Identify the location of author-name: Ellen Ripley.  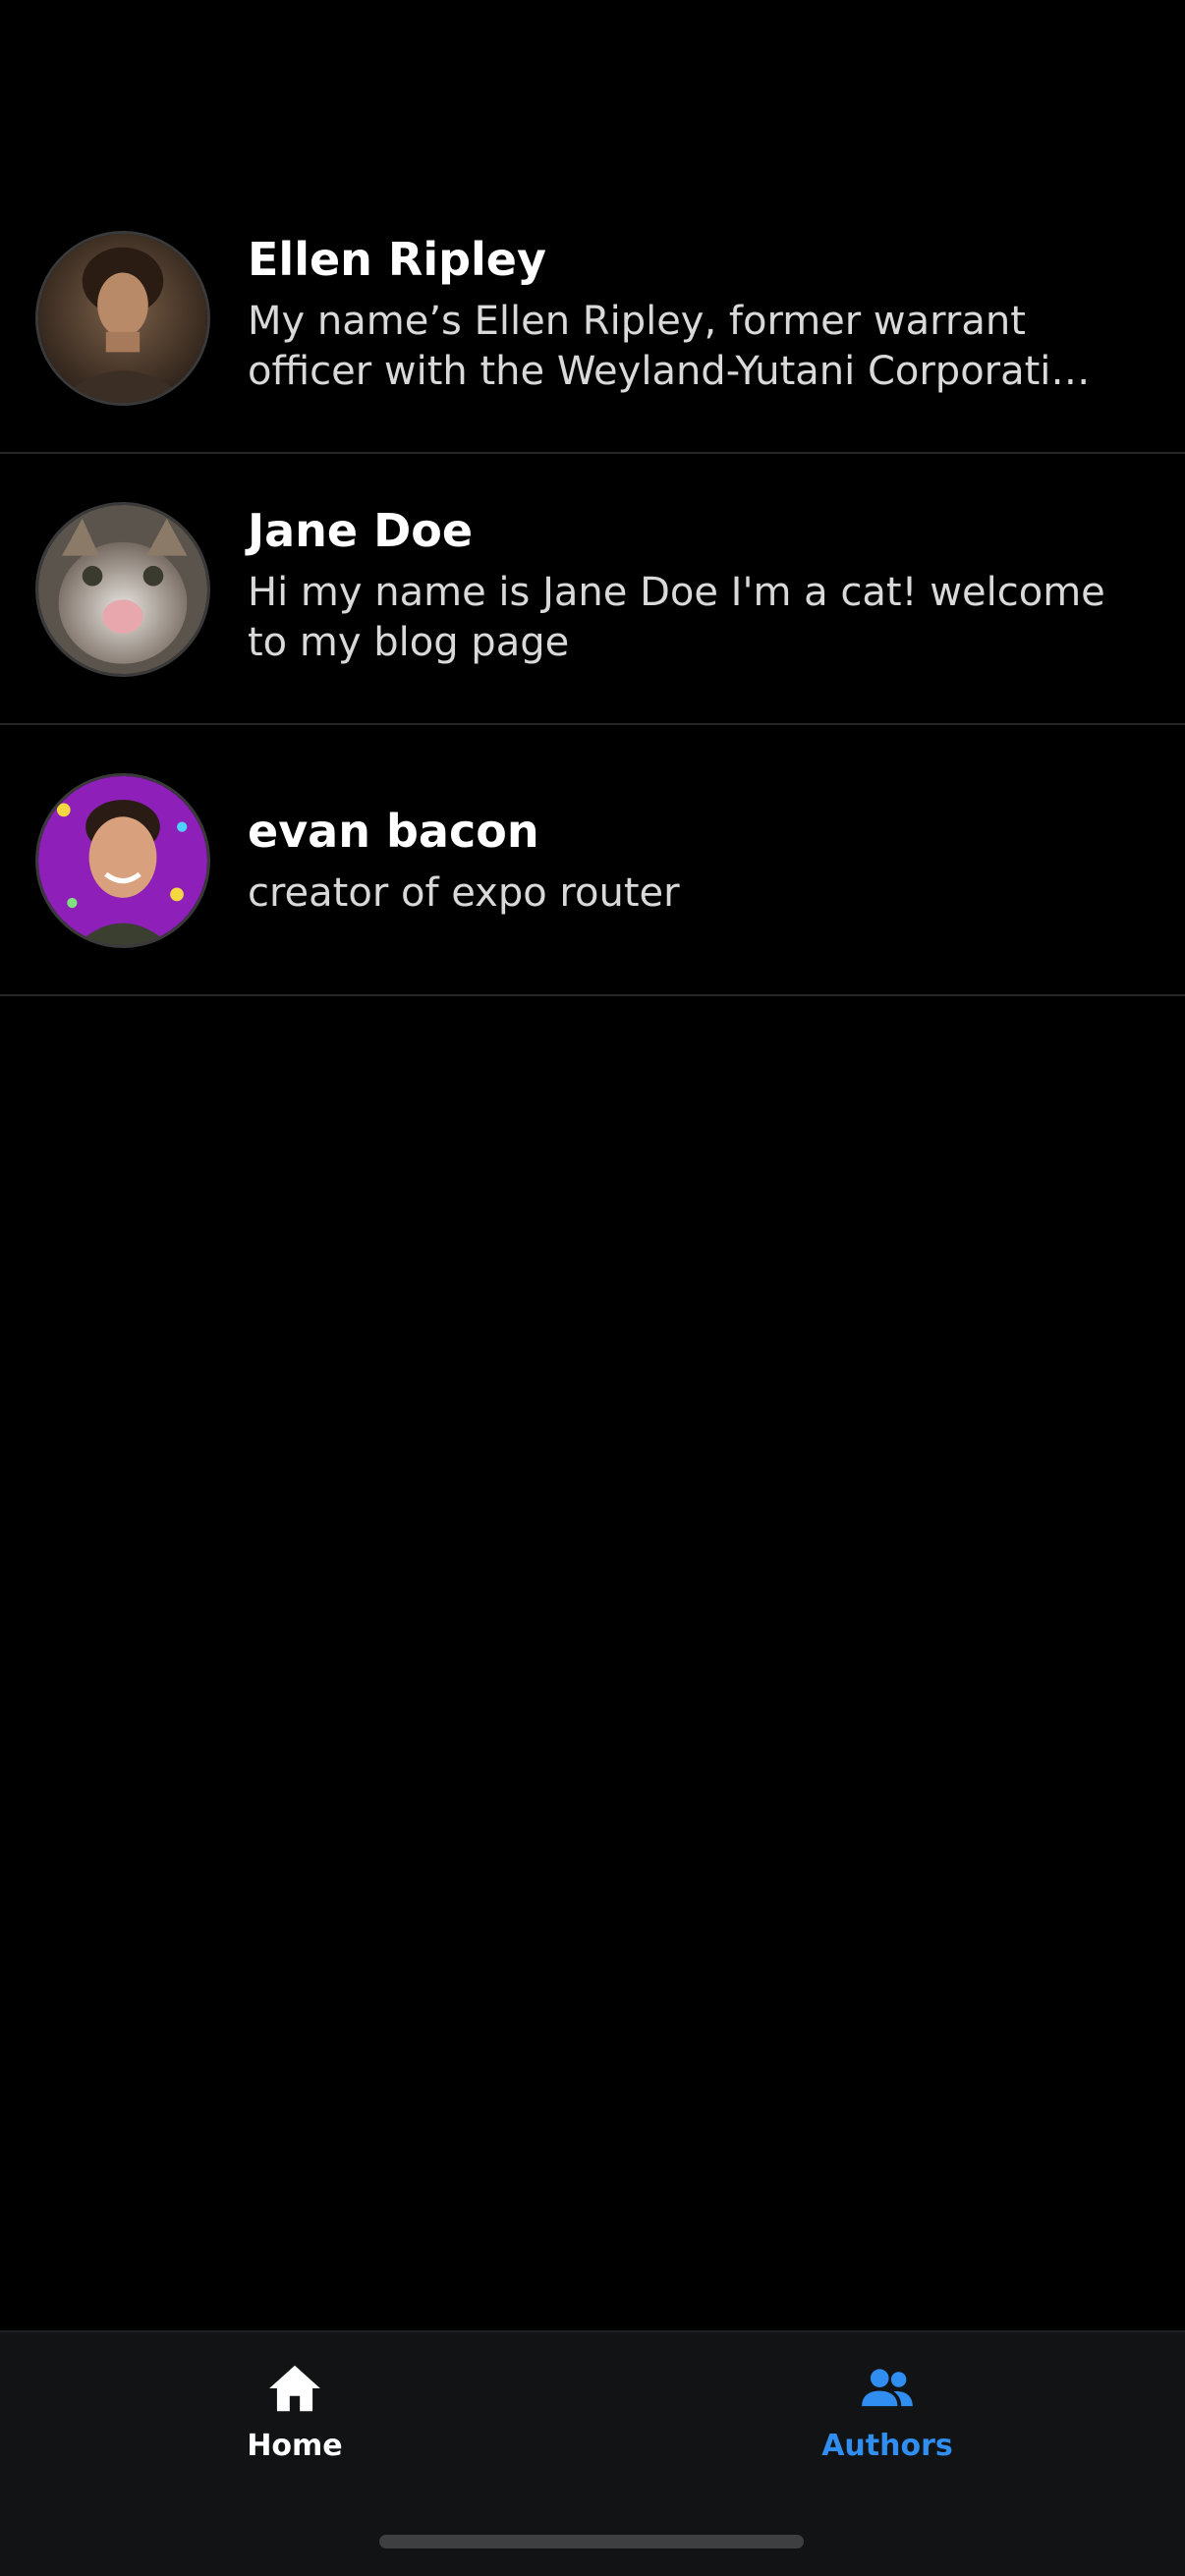
(397, 259).